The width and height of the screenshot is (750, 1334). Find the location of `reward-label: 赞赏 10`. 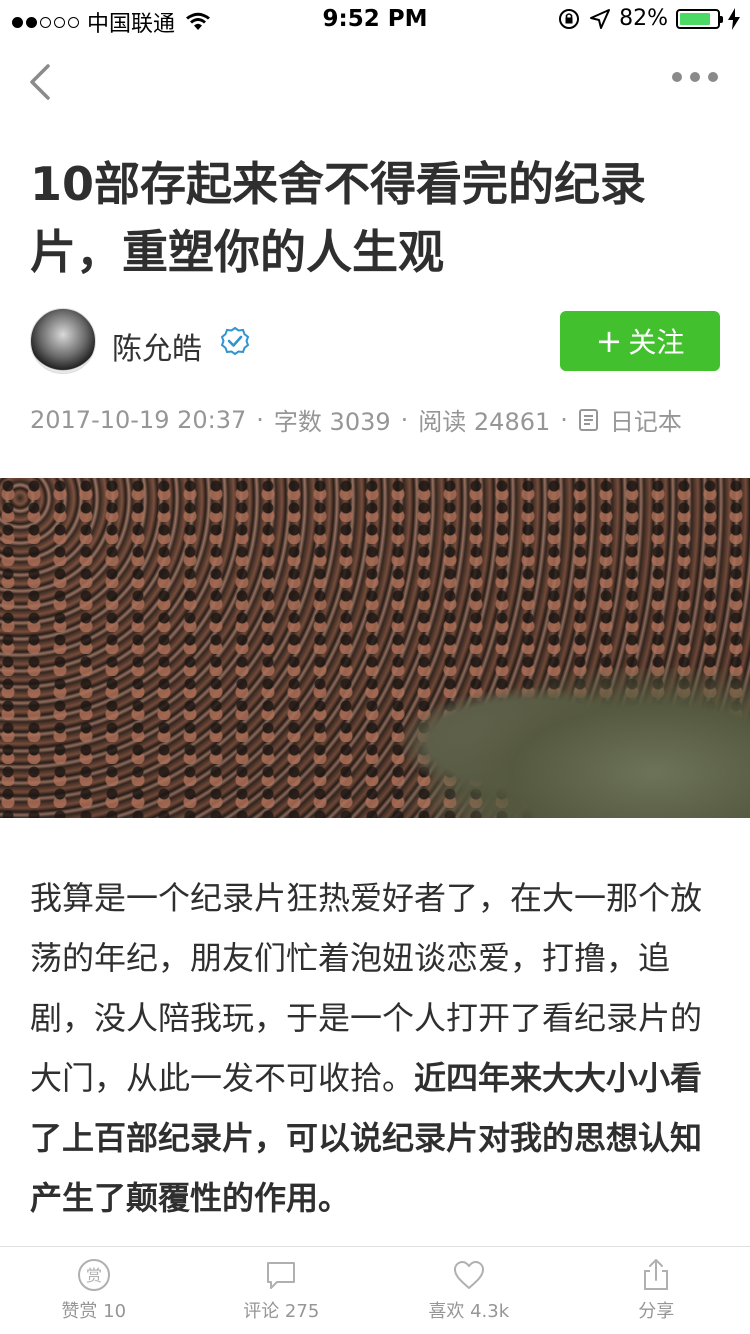

reward-label: 赞赏 10 is located at coordinates (94, 1311).